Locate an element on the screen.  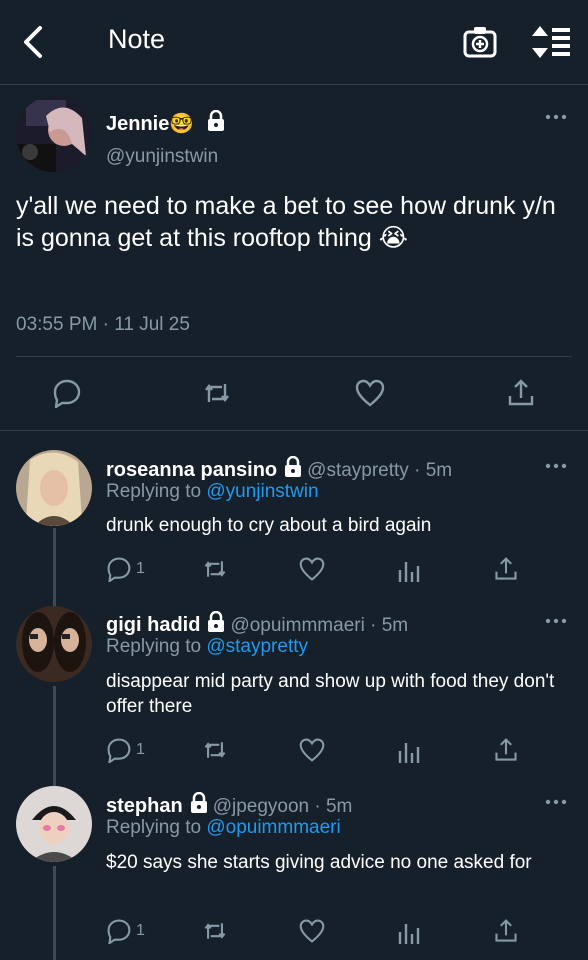
author-name-text: Jennie is located at coordinates (138, 124).